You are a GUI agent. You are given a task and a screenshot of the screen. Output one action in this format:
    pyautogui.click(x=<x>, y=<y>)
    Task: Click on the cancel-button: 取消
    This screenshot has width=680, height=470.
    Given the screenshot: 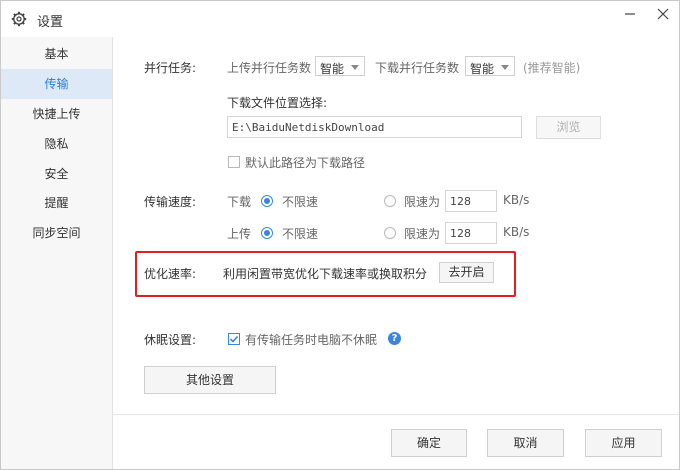 What is the action you would take?
    pyautogui.click(x=525, y=443)
    